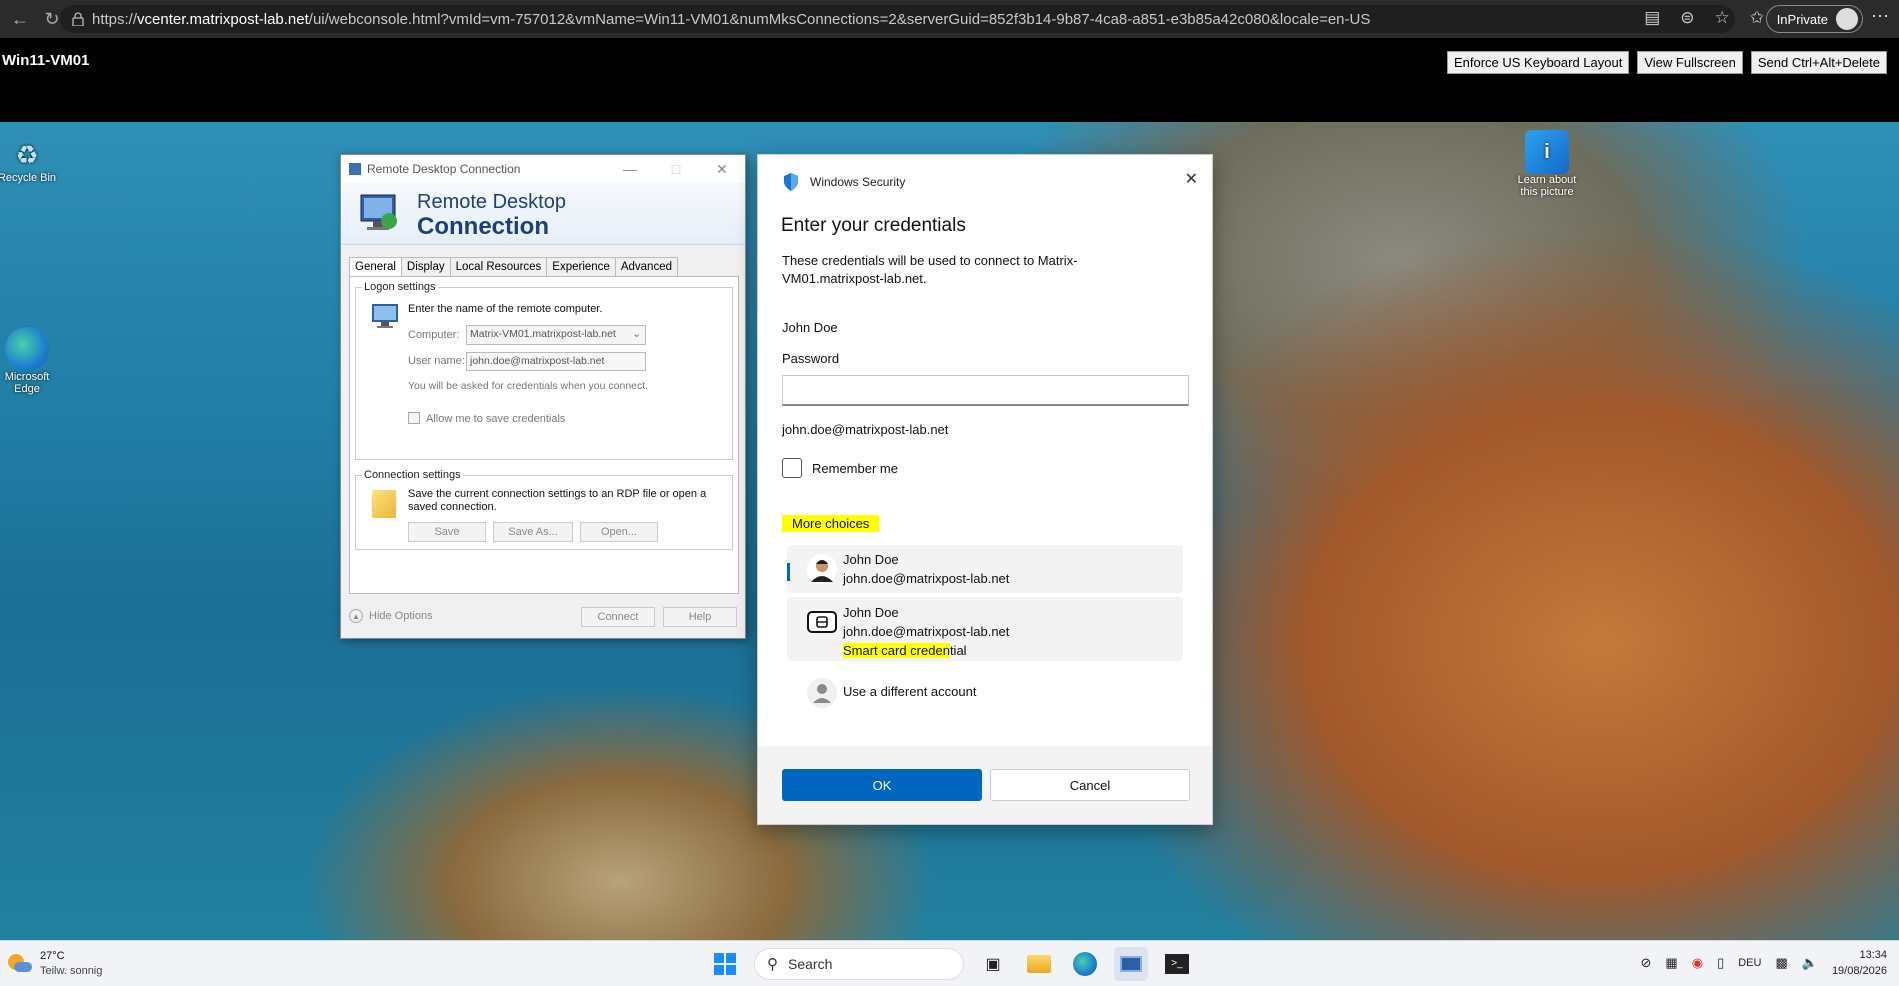  I want to click on enforce-keyboard-button: Enforce US Keyboard Layout, so click(1538, 62).